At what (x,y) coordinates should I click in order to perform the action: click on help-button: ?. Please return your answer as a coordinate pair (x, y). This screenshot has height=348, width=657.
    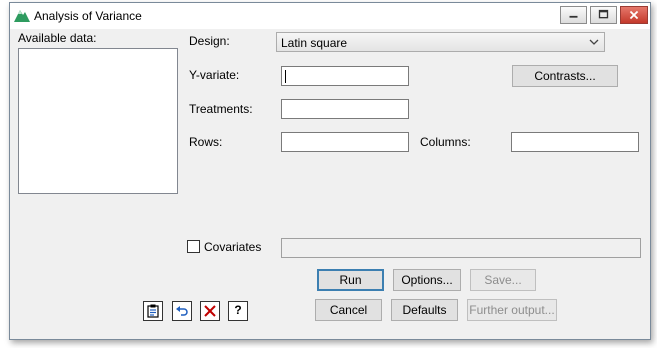
    Looking at the image, I should click on (238, 311).